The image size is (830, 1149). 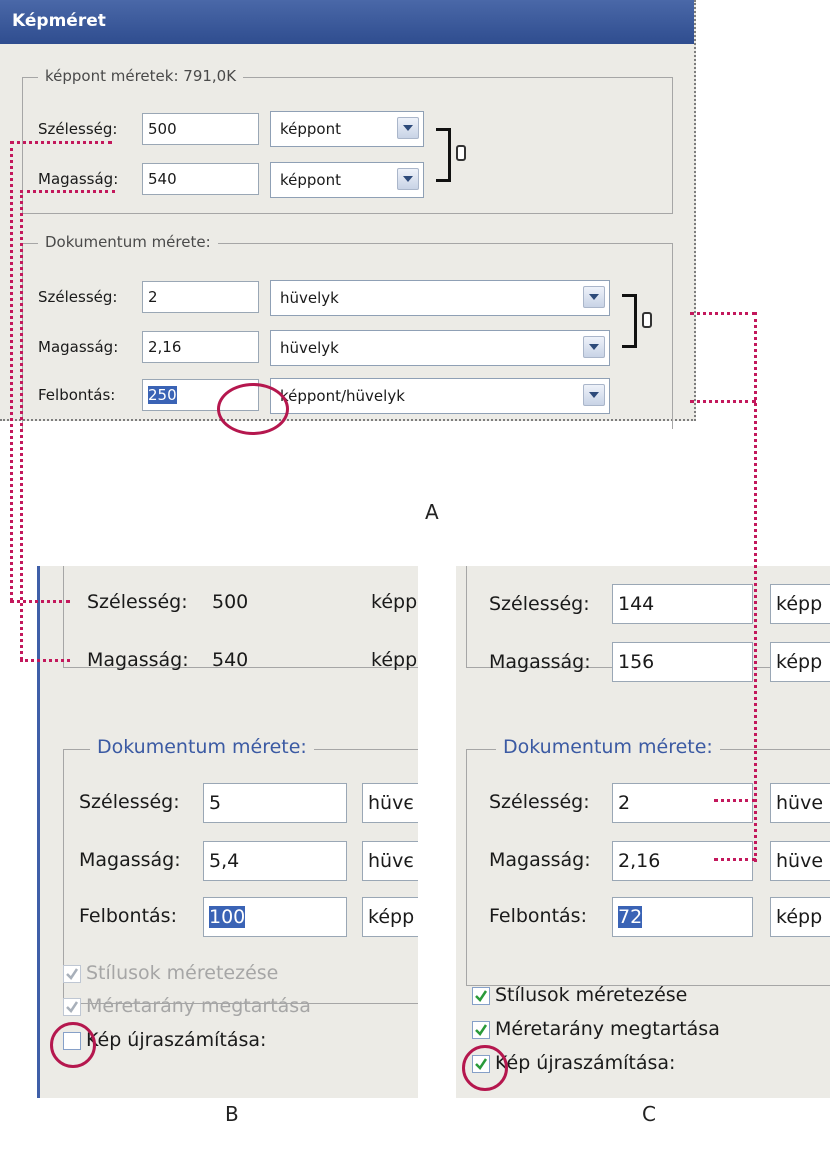 I want to click on doc-constrain-bracket, so click(x=629, y=321).